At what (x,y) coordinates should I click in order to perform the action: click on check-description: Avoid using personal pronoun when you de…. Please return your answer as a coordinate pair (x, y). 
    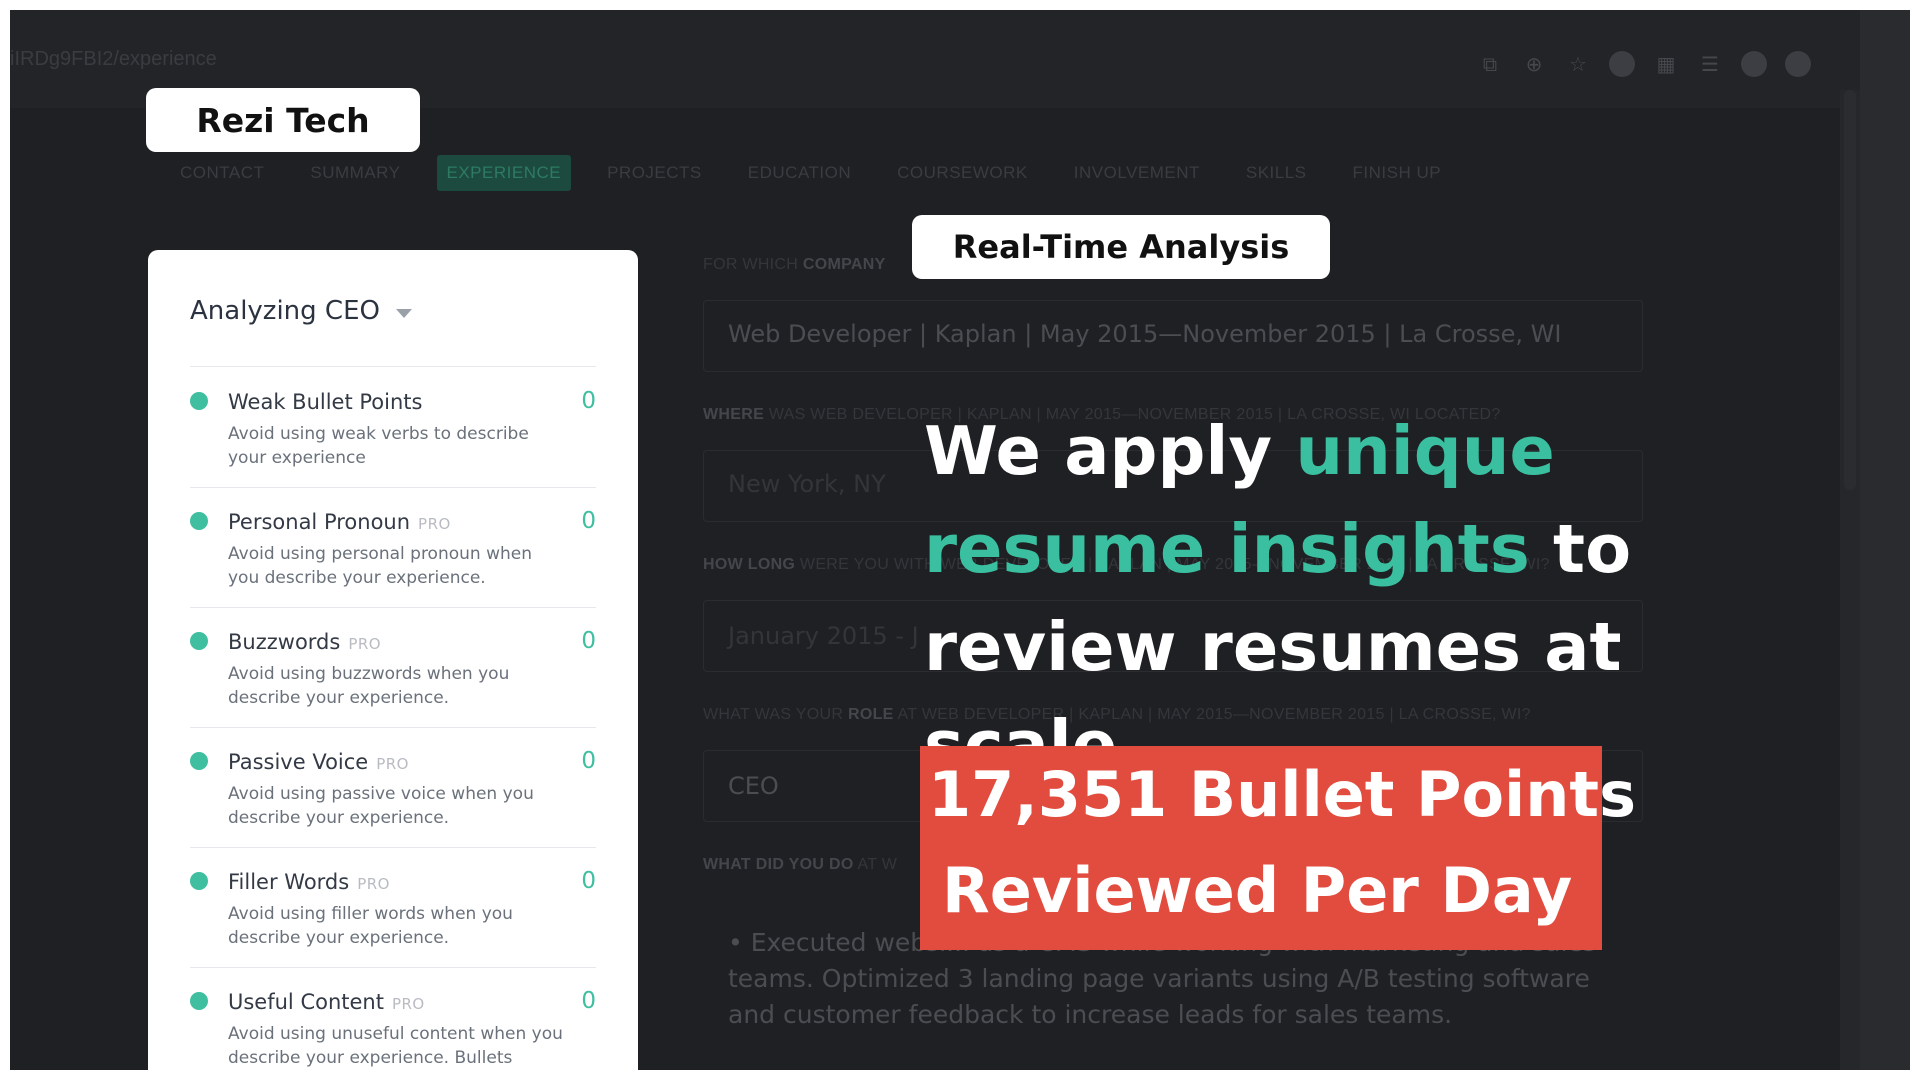
    Looking at the image, I should click on (380, 566).